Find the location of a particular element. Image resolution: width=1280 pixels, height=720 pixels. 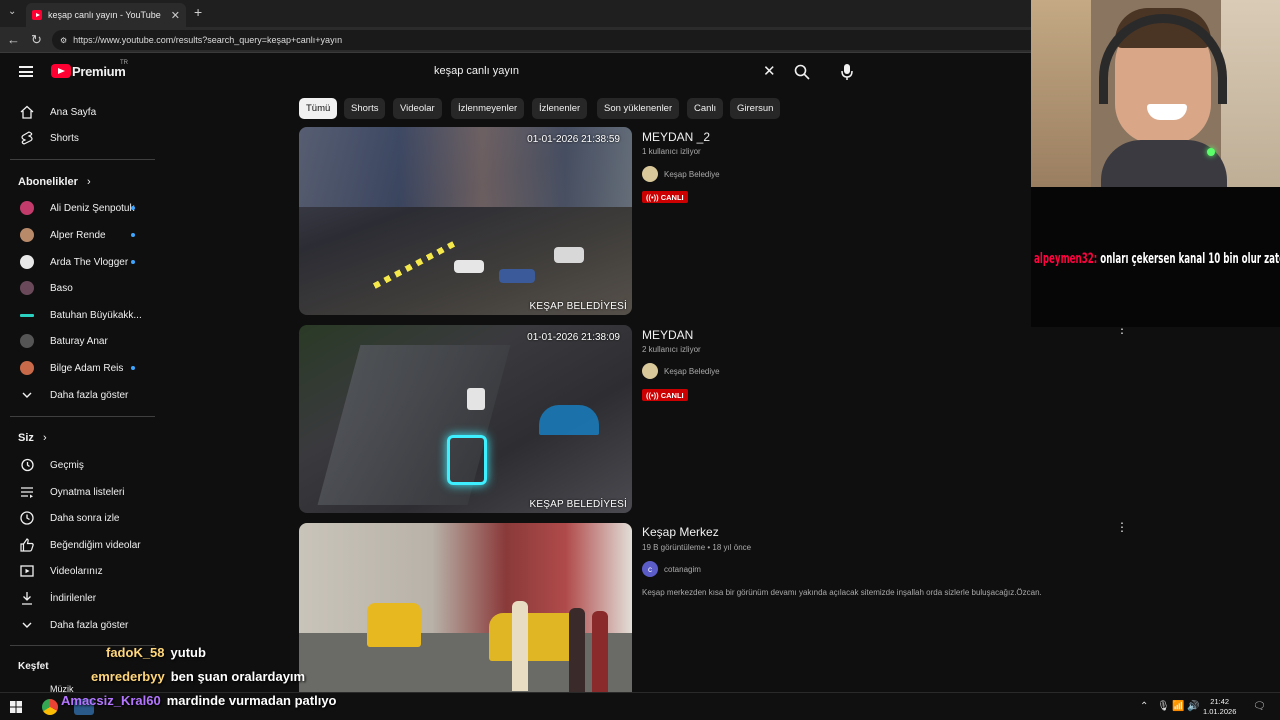

chrome-taskbar-icon is located at coordinates (50, 707).